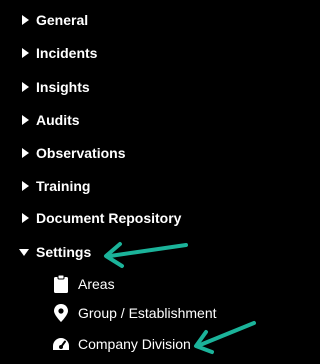 The width and height of the screenshot is (320, 364). What do you see at coordinates (61, 344) in the screenshot?
I see `dashboard-icon` at bounding box center [61, 344].